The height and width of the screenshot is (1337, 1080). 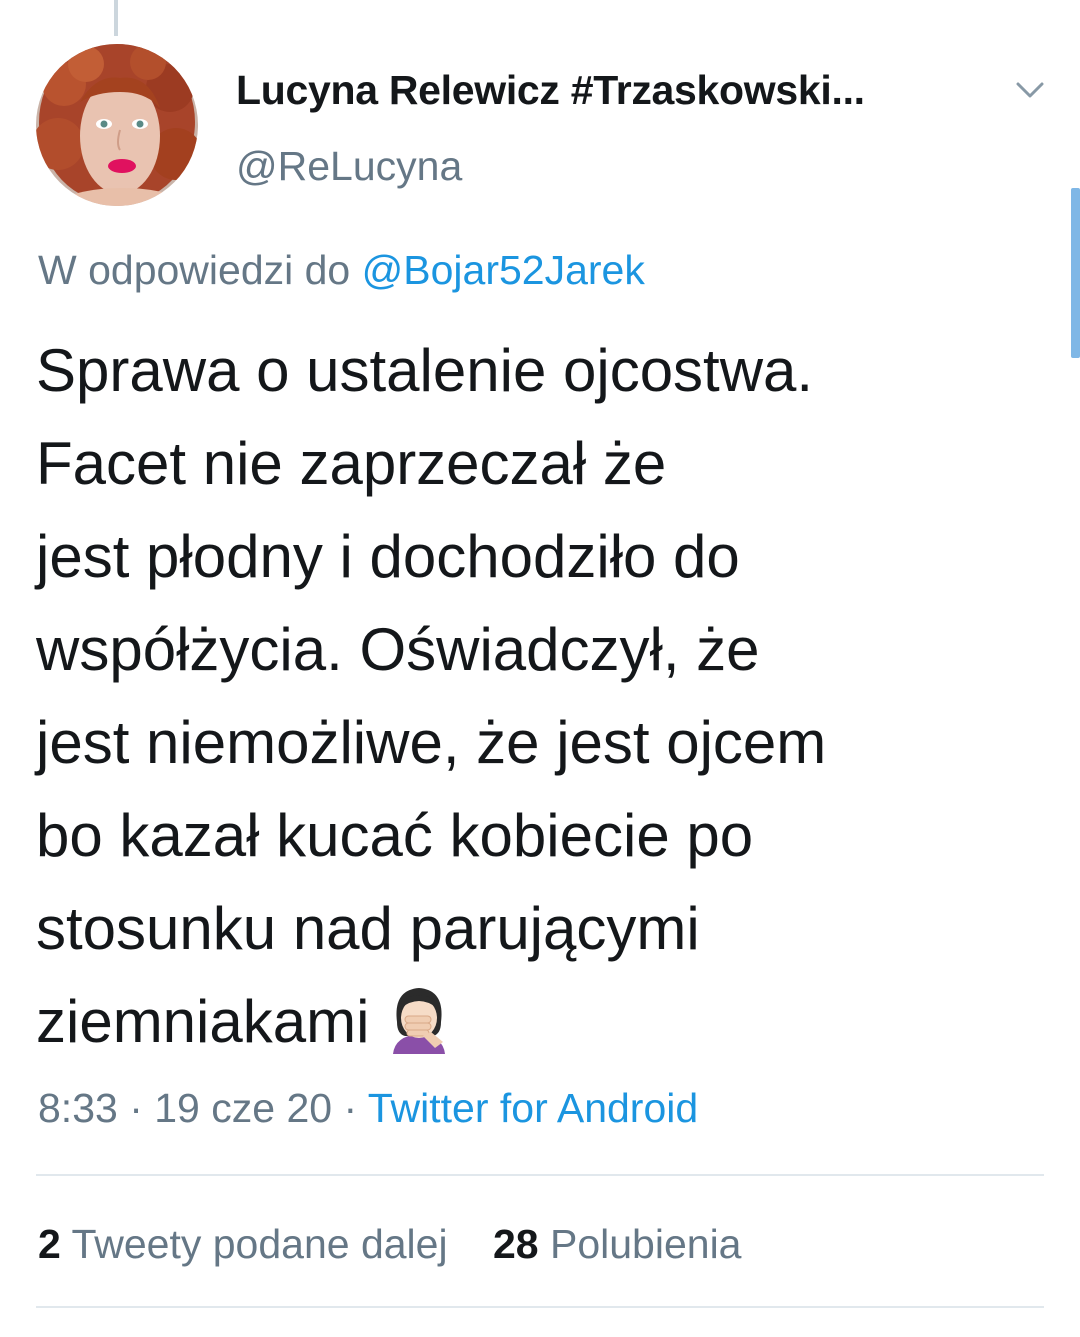 I want to click on tweet-stats: 2 Tweety podane dalej 28 Polubienia, so click(x=407, y=1244).